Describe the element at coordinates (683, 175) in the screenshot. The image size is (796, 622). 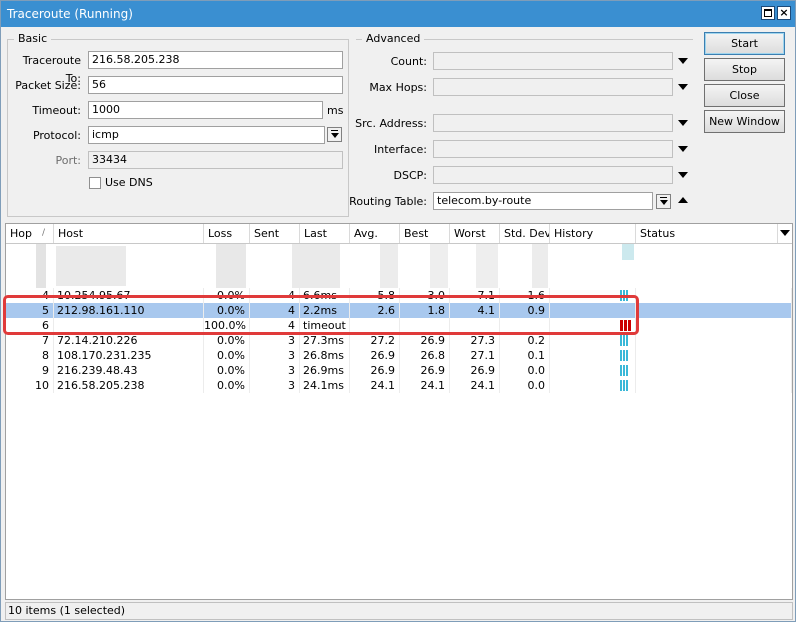
I see `dscp-expand-icon` at that location.